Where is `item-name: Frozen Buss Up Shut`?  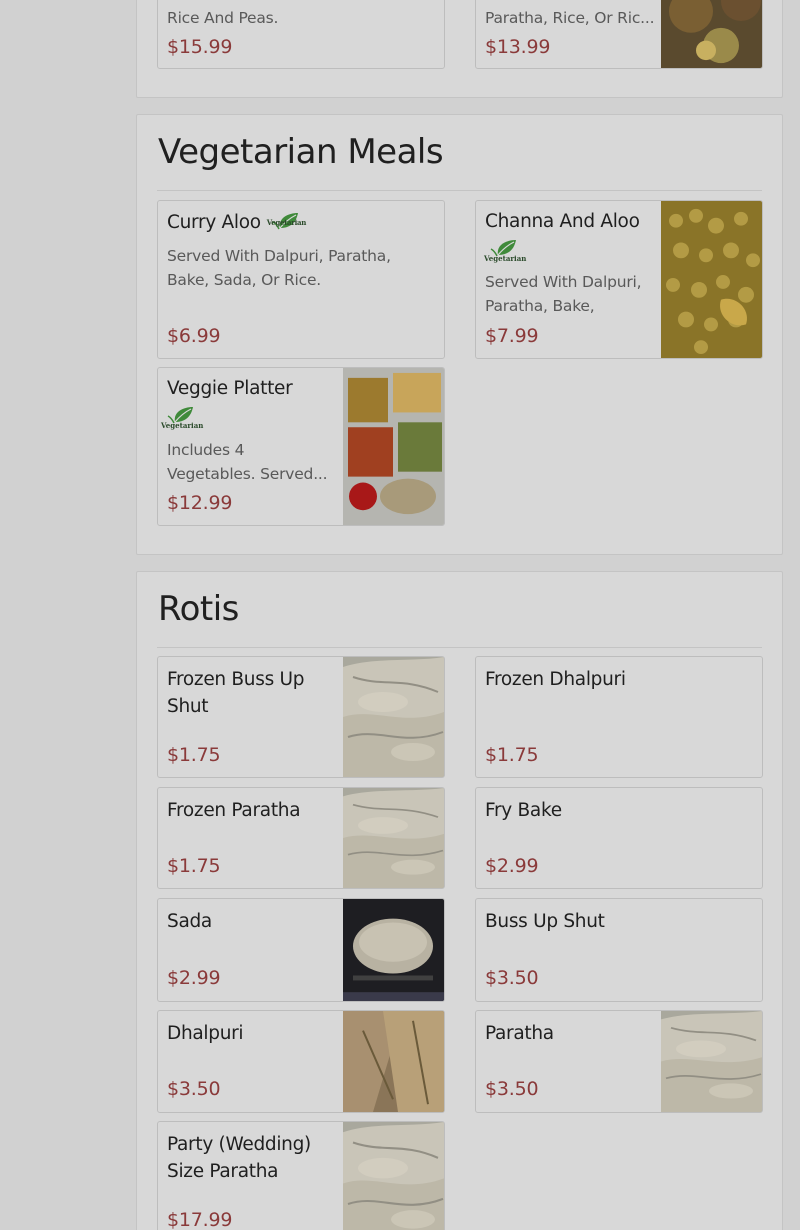
item-name: Frozen Buss Up Shut is located at coordinates (236, 693).